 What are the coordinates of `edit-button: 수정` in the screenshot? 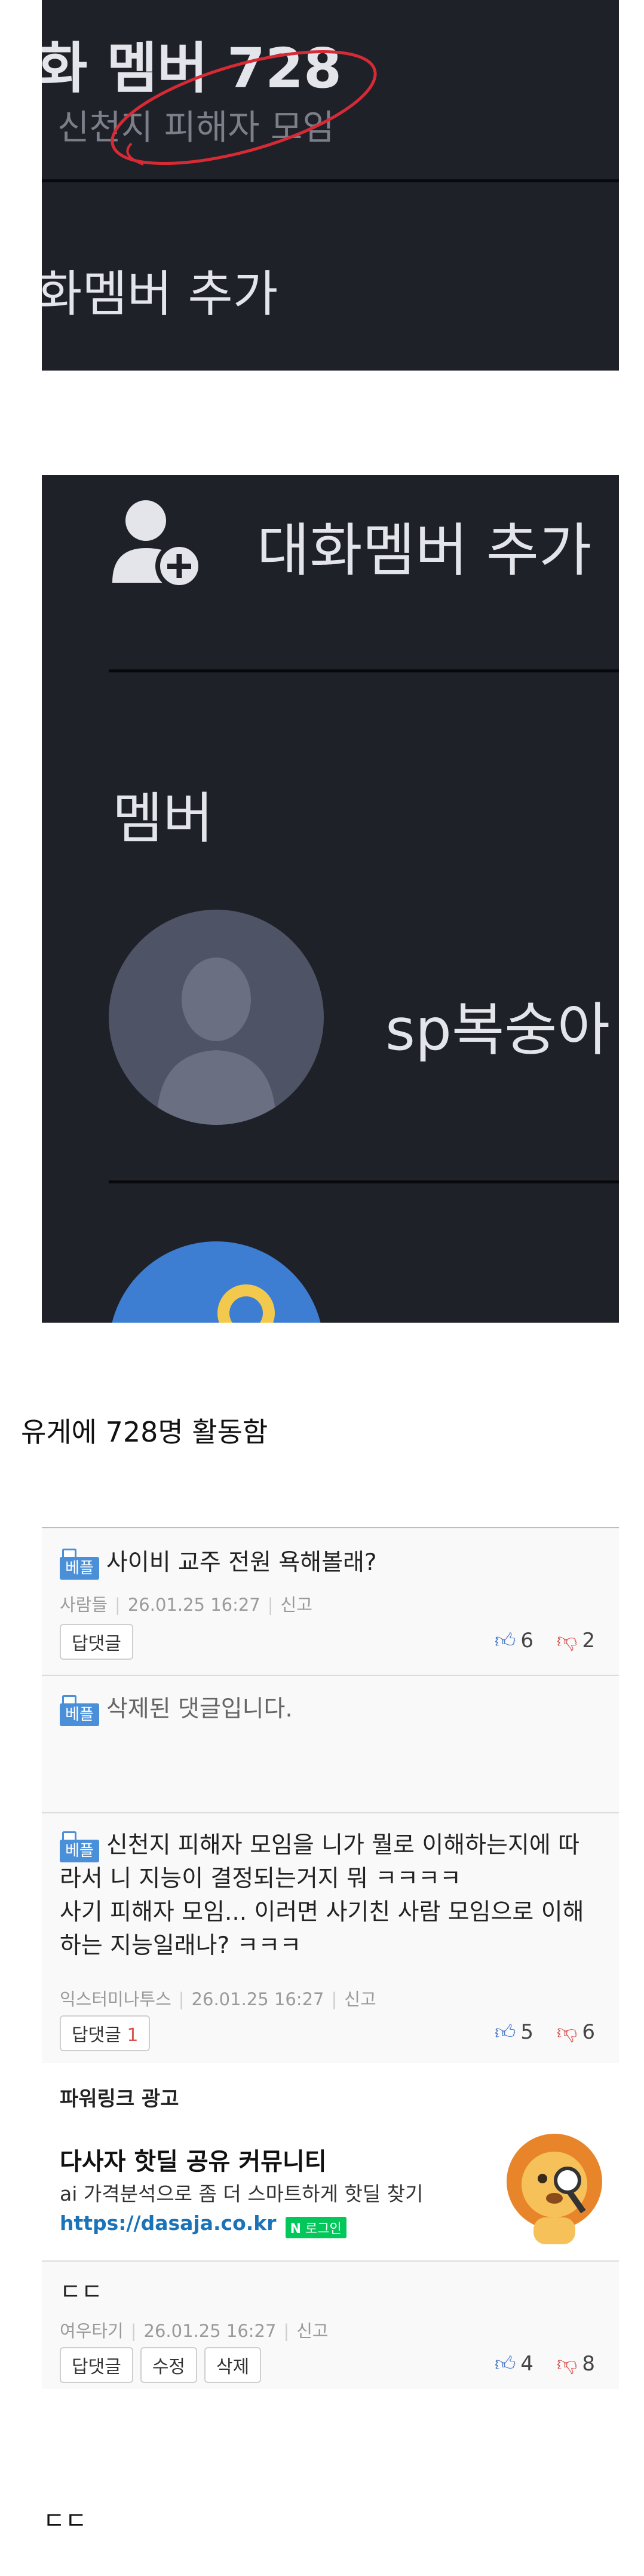 It's located at (169, 2365).